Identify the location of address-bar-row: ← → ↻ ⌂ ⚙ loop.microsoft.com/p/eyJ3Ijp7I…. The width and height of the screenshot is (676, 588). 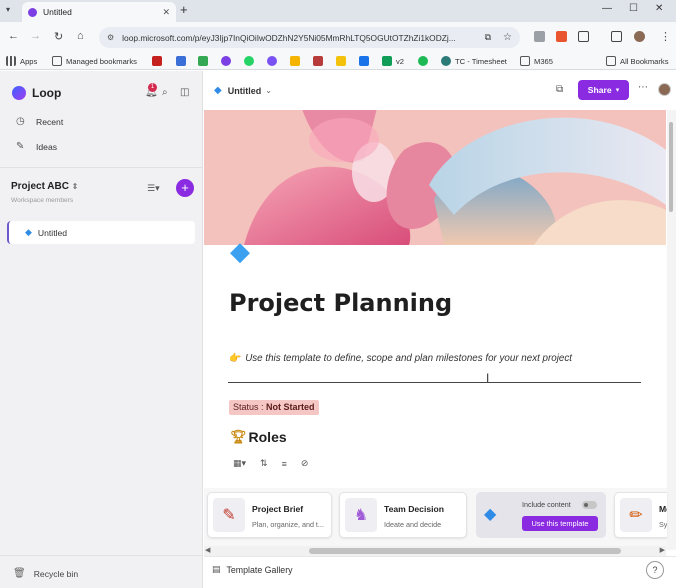
(338, 37).